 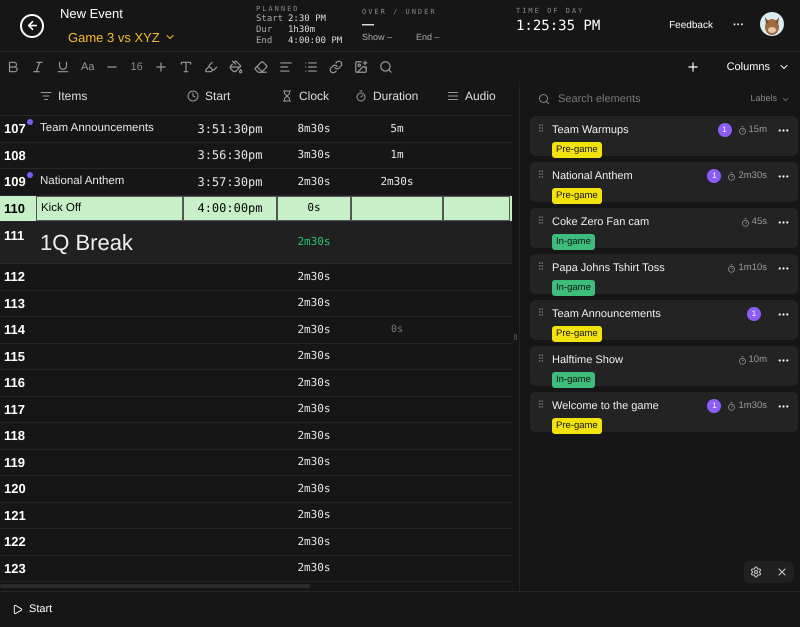 I want to click on start-cell-text: 3:56:30pm, so click(x=230, y=155).